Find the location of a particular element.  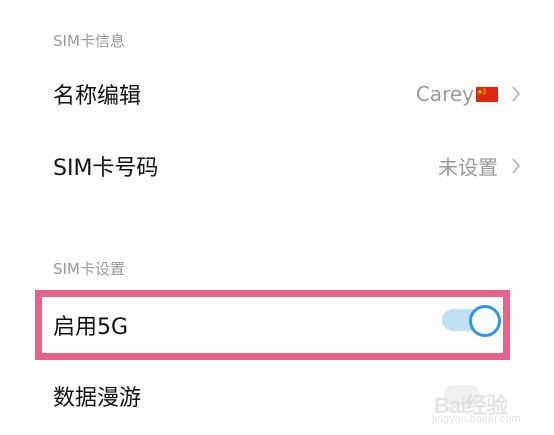

name-edit-row: 名称编辑 Carey is located at coordinates (277, 94).